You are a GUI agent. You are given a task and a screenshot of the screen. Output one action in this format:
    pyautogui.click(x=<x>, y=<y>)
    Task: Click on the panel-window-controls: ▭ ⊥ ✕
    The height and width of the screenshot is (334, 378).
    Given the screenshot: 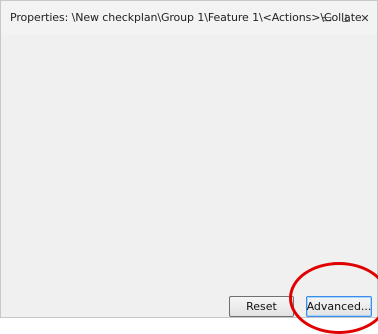 What is the action you would take?
    pyautogui.click(x=346, y=18)
    